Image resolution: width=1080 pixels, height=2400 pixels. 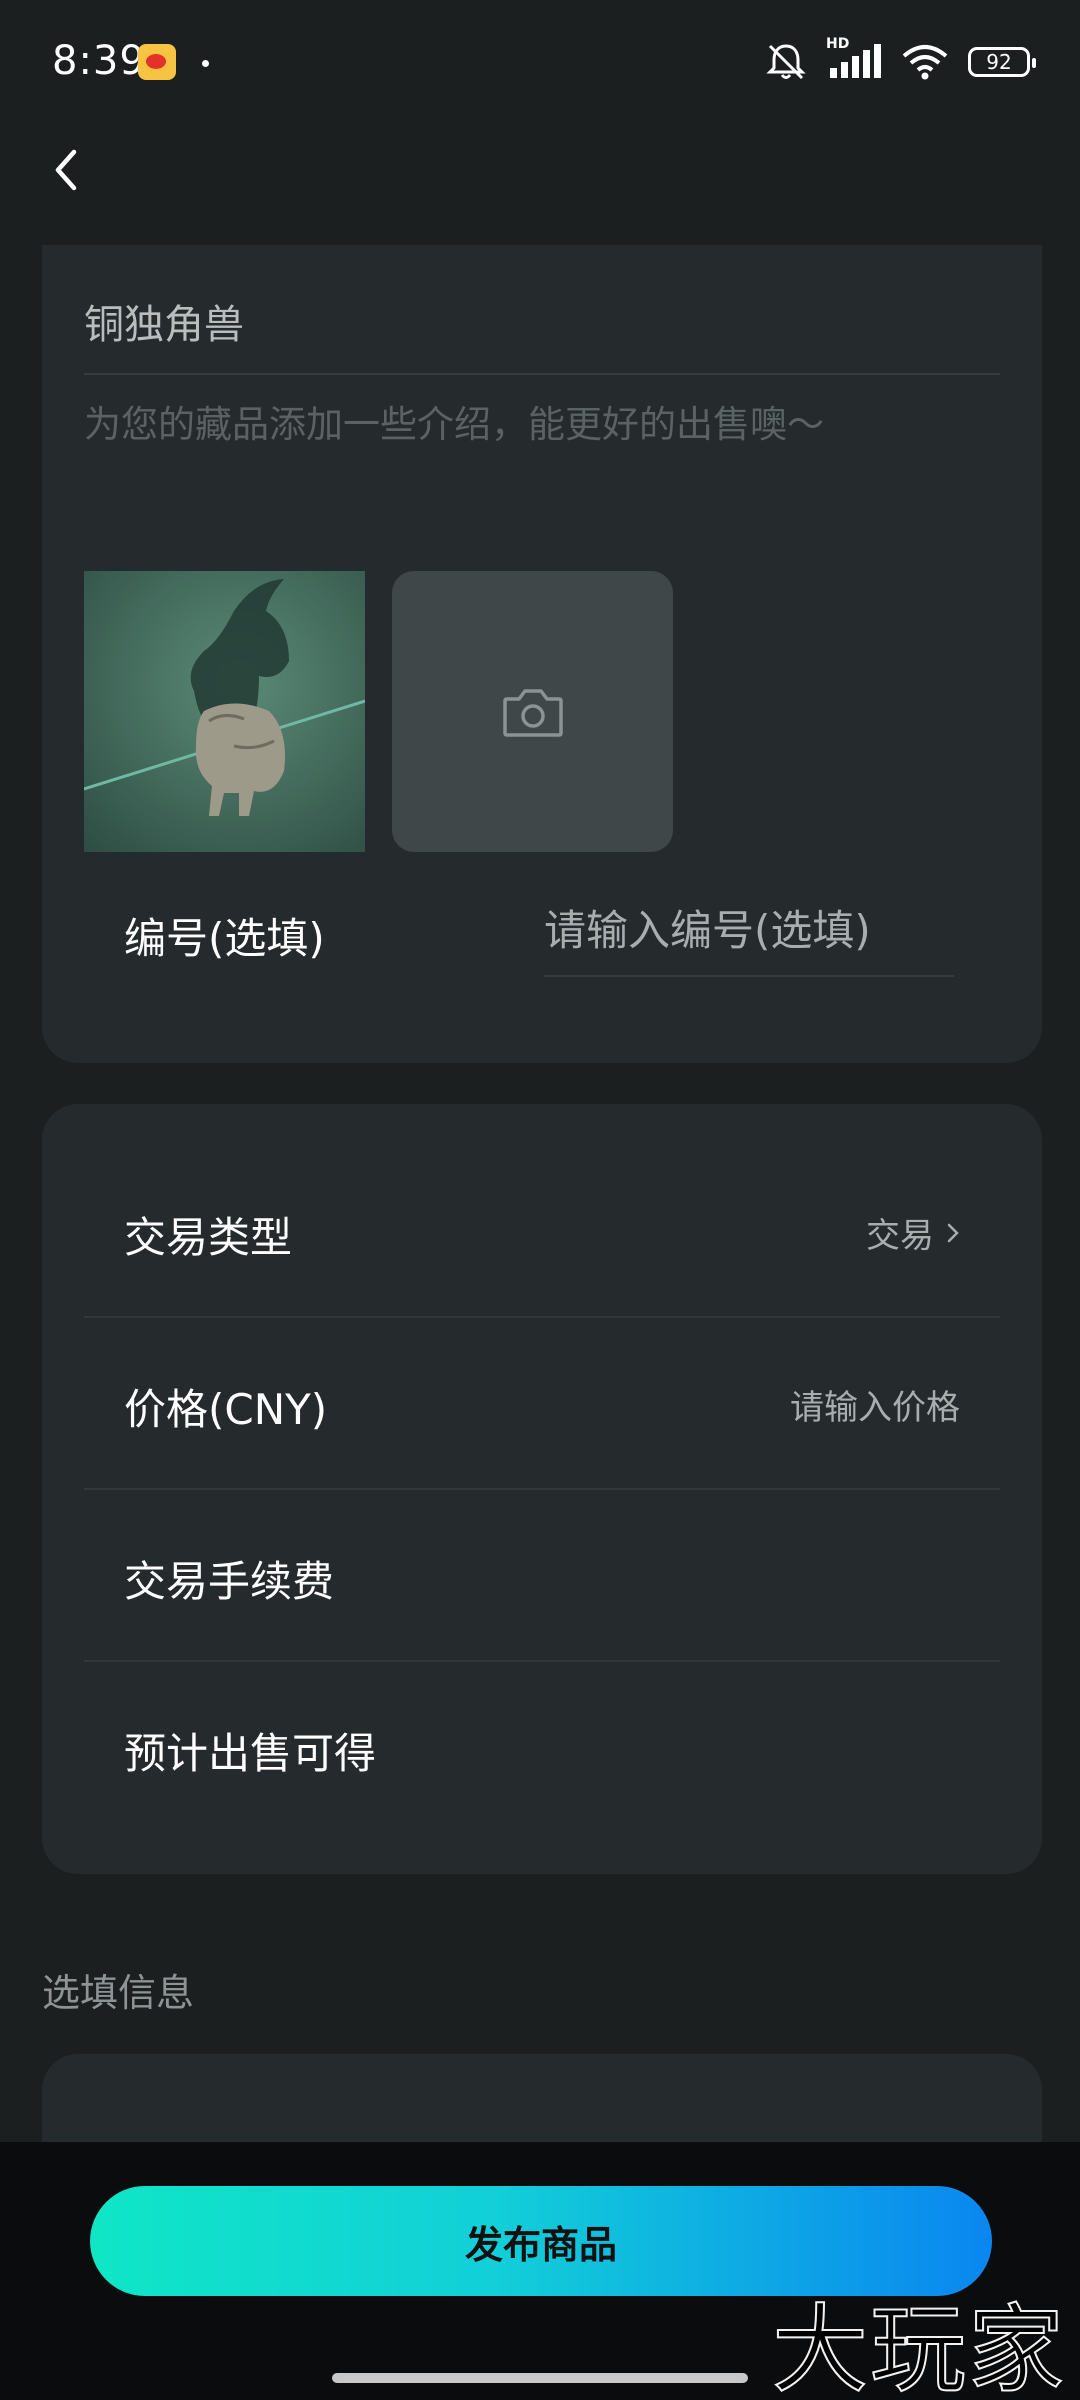 What do you see at coordinates (542, 425) in the screenshot?
I see `description-input: 为您的藏品添加一些介绍，能更好的出售噢～` at bounding box center [542, 425].